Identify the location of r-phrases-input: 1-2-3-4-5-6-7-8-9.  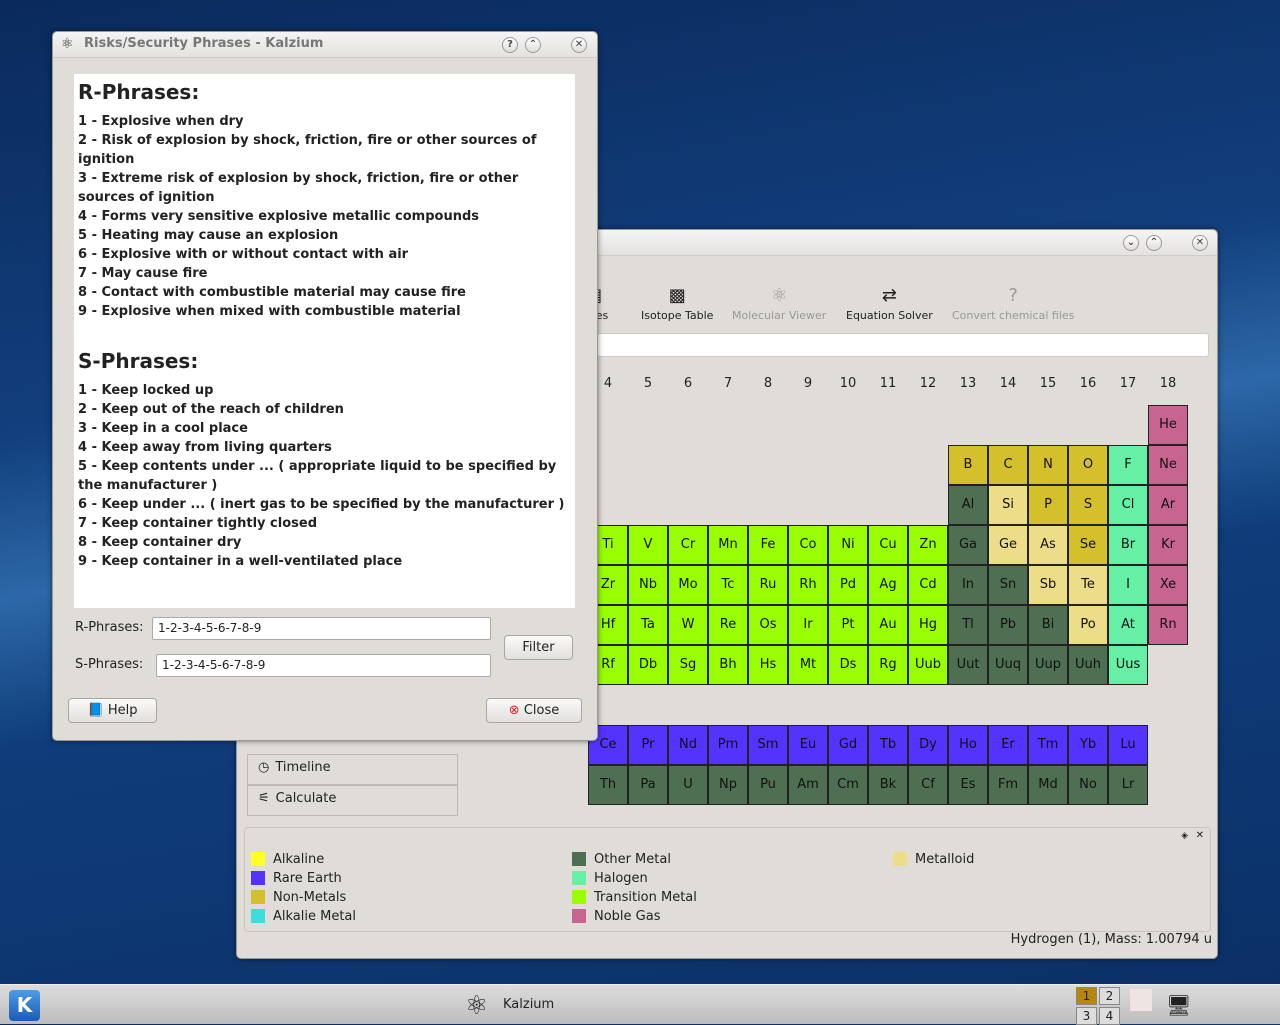
(321, 628).